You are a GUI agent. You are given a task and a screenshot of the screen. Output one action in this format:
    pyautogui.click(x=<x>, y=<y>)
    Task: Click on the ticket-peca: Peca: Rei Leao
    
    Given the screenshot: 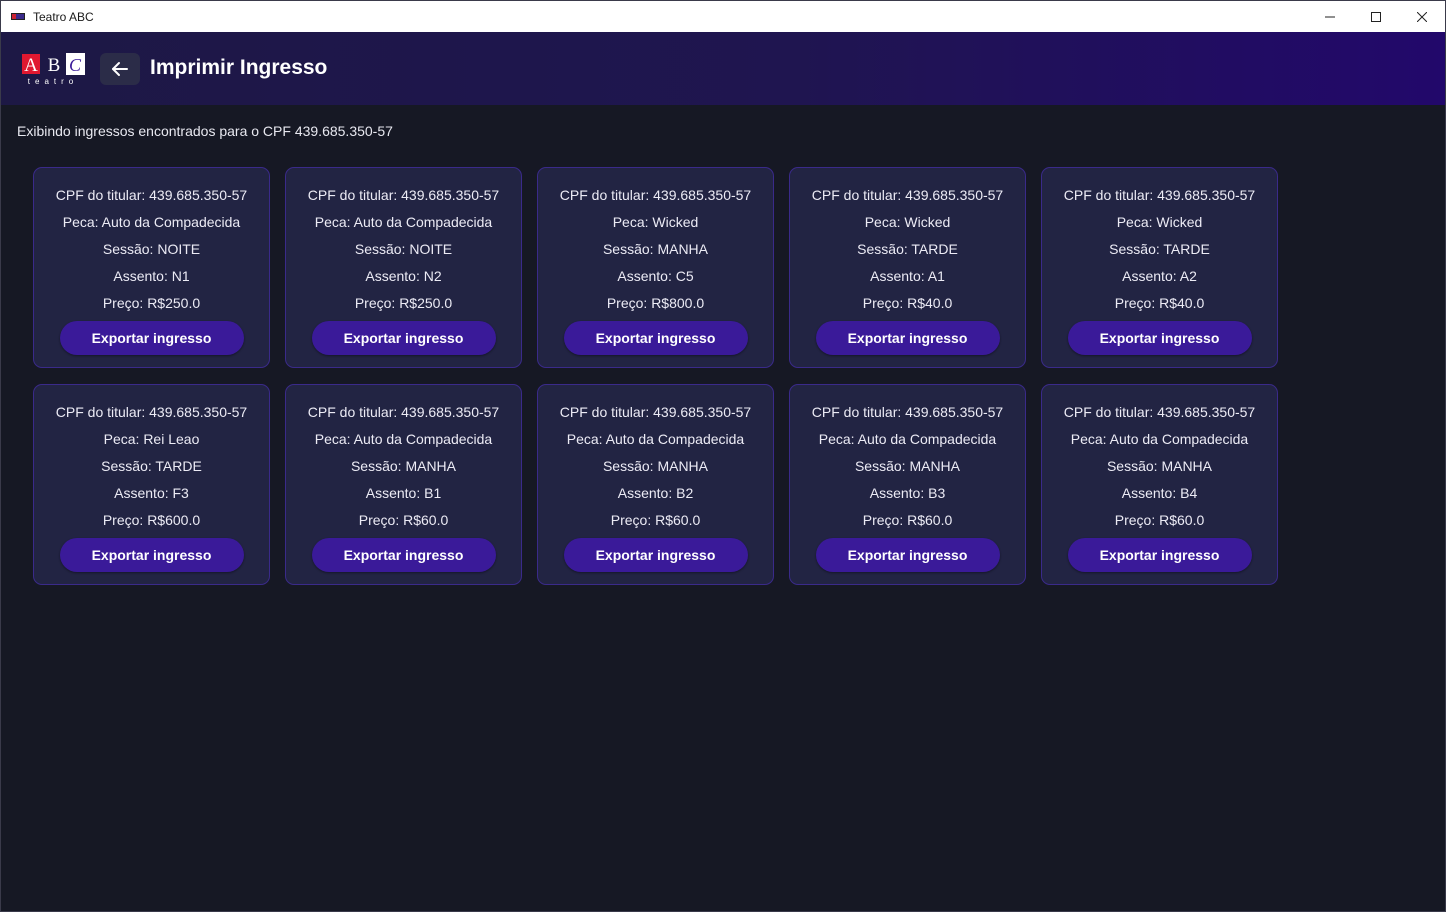 What is the action you would take?
    pyautogui.click(x=151, y=439)
    